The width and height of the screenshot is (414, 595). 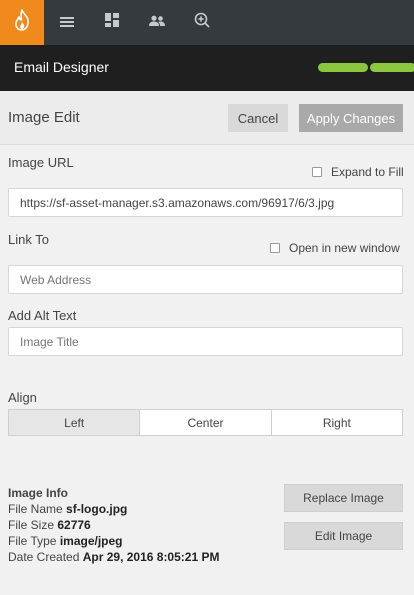 I want to click on dashboard-icon, so click(x=111, y=22).